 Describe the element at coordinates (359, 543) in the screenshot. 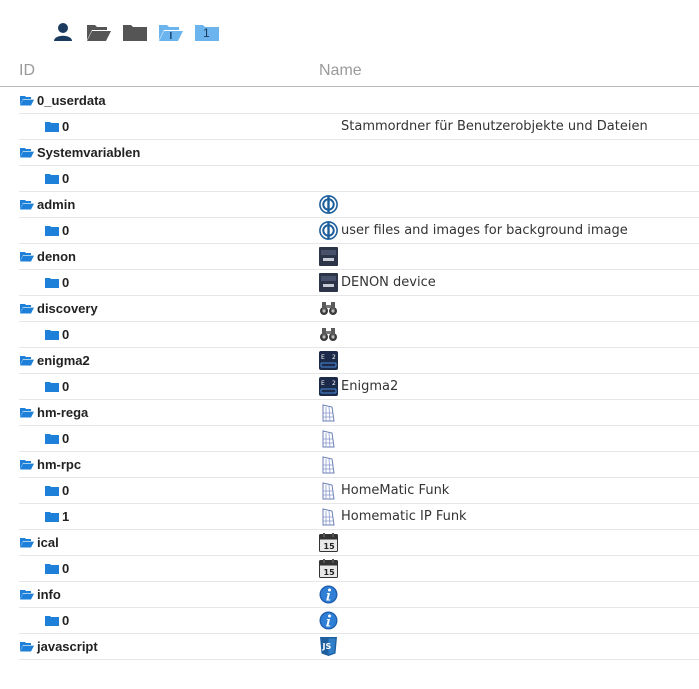

I see `tree-row: ical 15` at that location.